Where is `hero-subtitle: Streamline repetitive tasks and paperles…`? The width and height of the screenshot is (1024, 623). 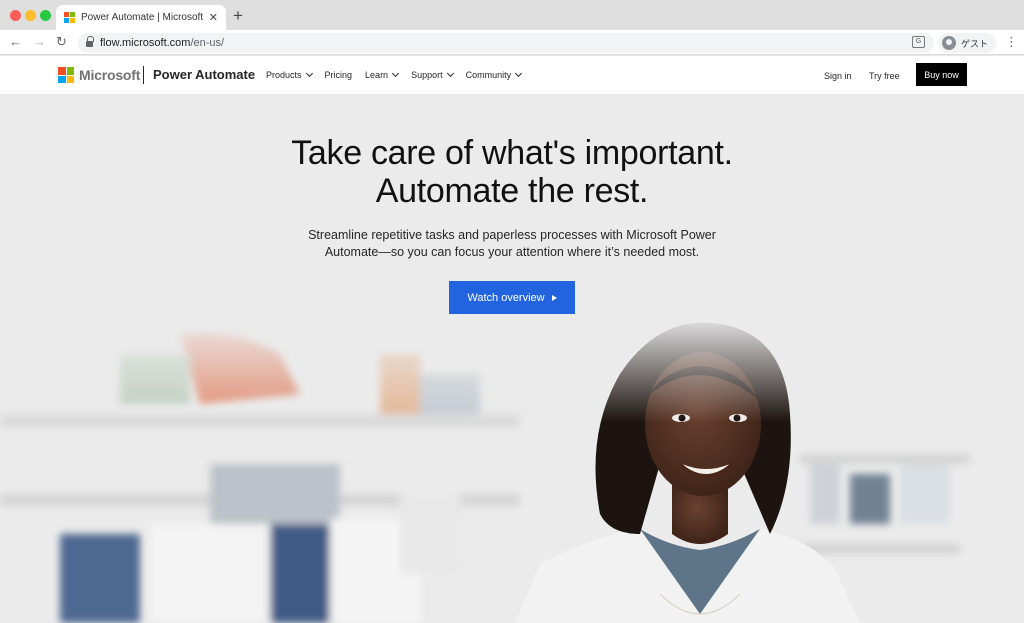 hero-subtitle: Streamline repetitive tasks and paperles… is located at coordinates (512, 244).